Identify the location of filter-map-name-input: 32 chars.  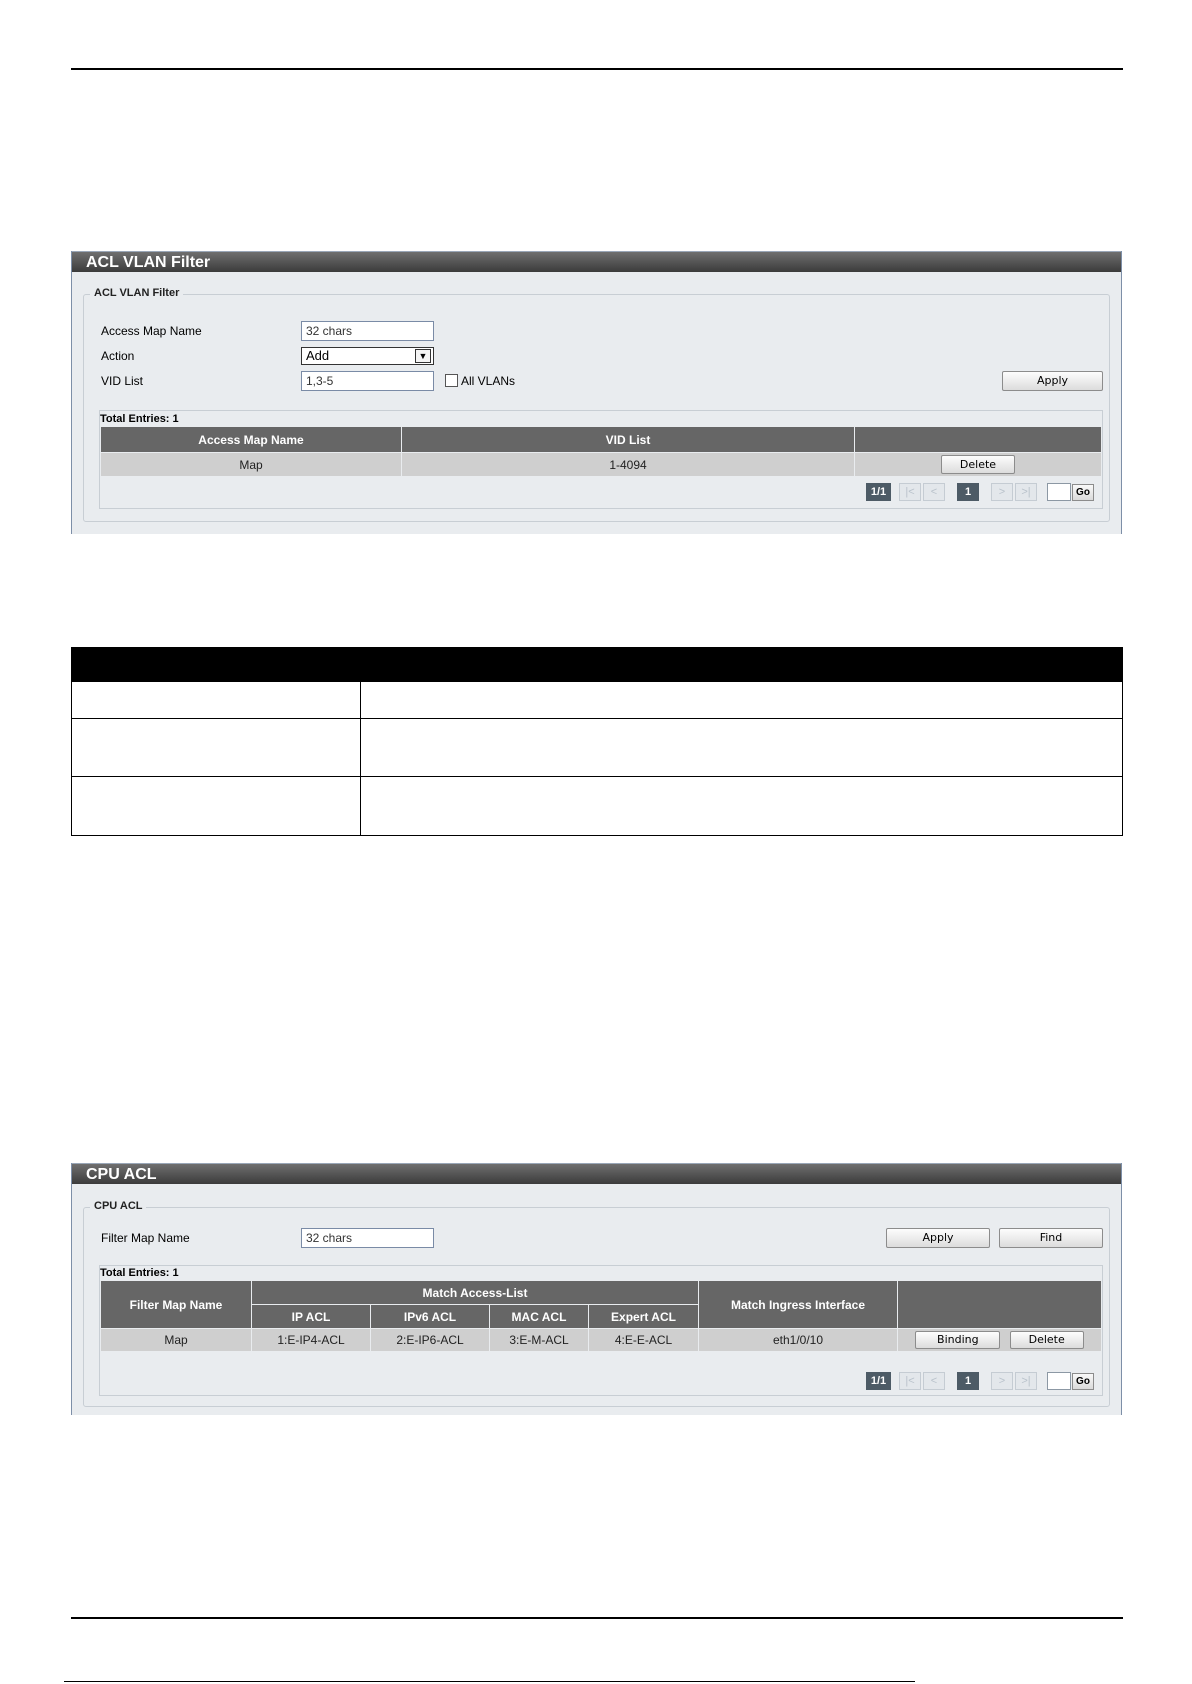
(367, 1238).